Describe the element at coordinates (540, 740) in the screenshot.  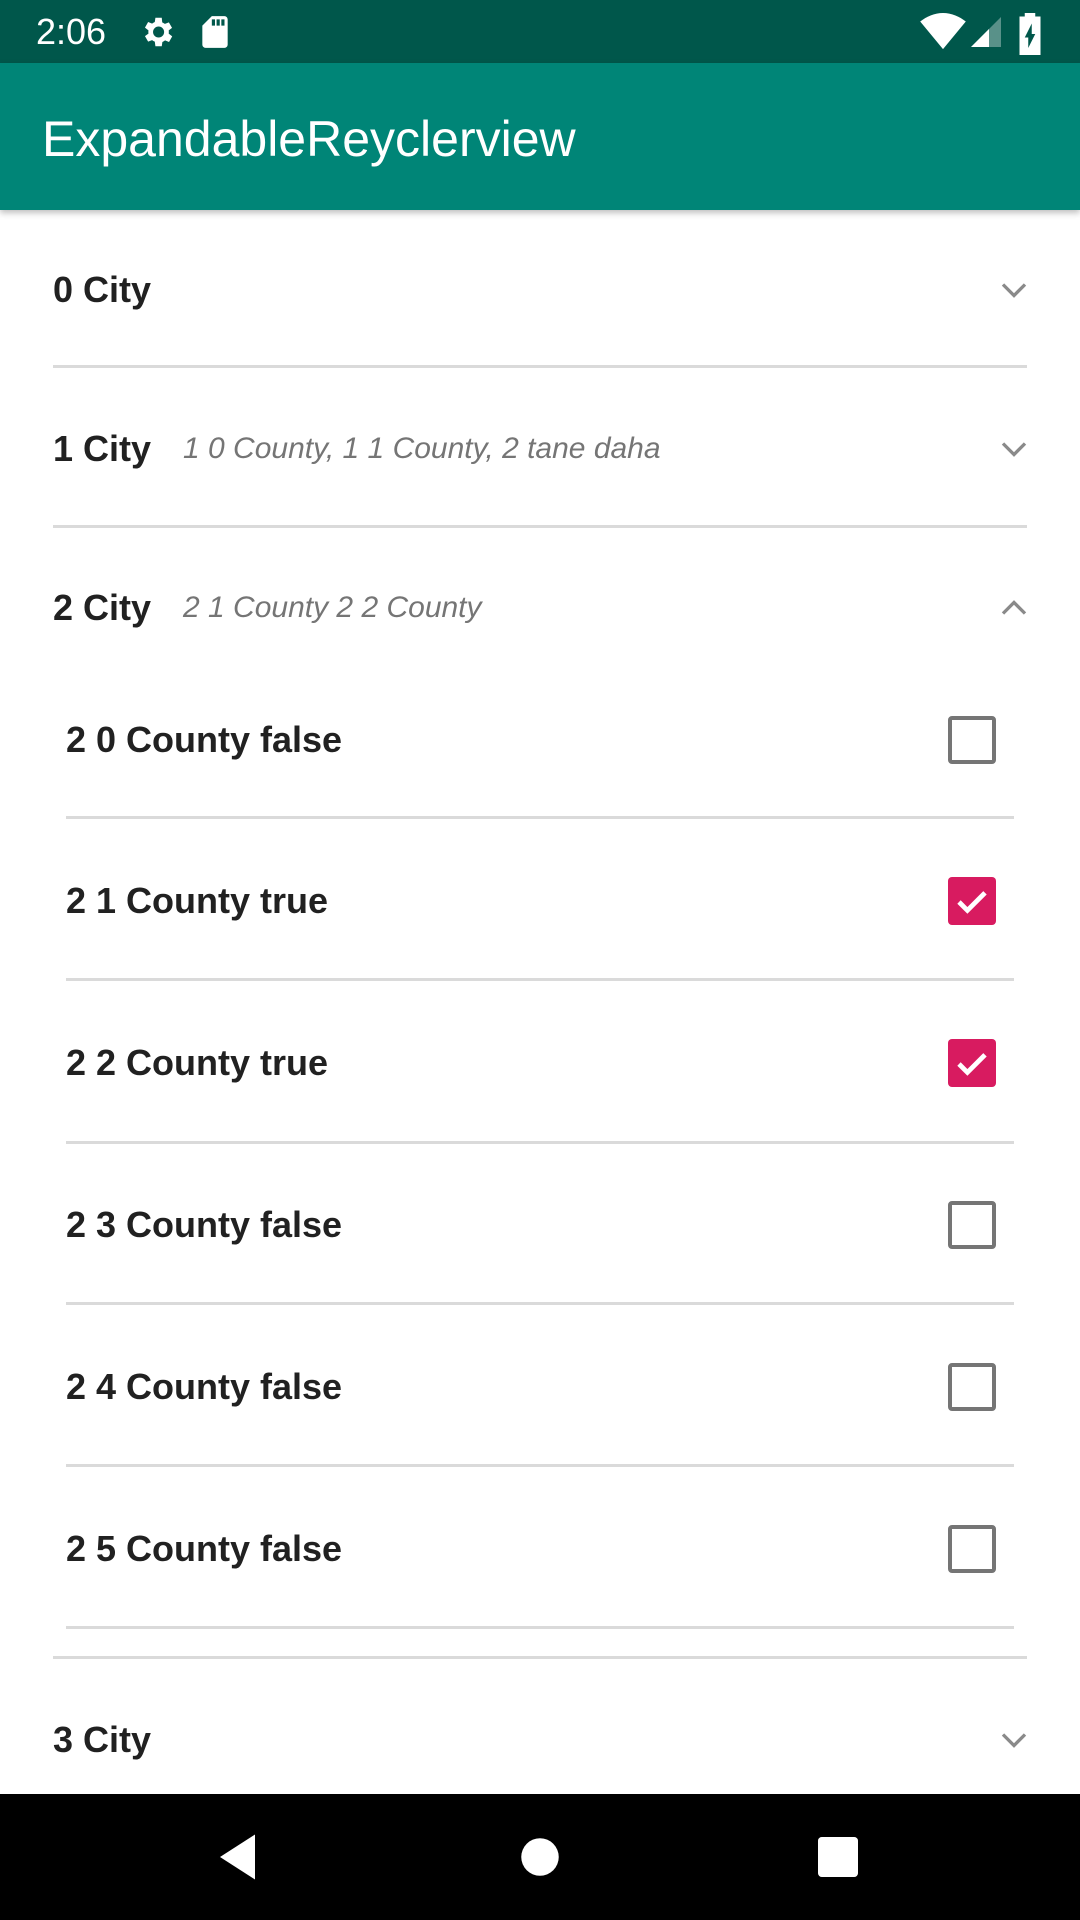
I see `child-row-2-0-county: 2 0 County false` at that location.